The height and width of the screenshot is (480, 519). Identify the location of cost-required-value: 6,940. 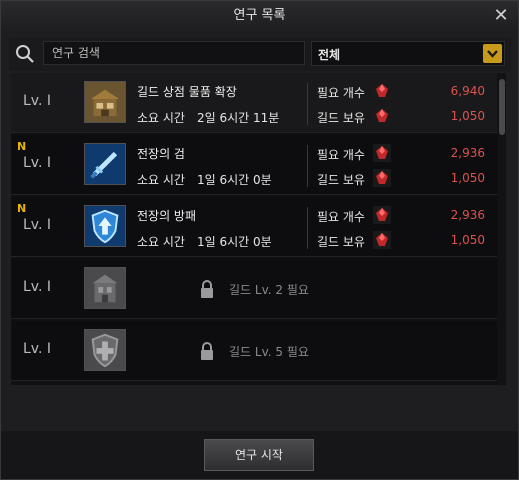
(467, 91).